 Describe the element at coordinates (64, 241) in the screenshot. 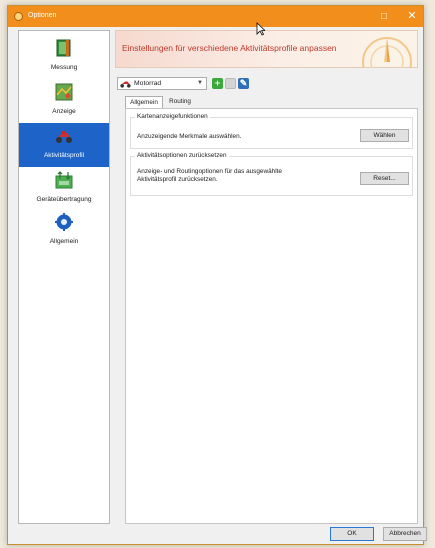

I see `sidebar-item-label: Allgemein` at that location.